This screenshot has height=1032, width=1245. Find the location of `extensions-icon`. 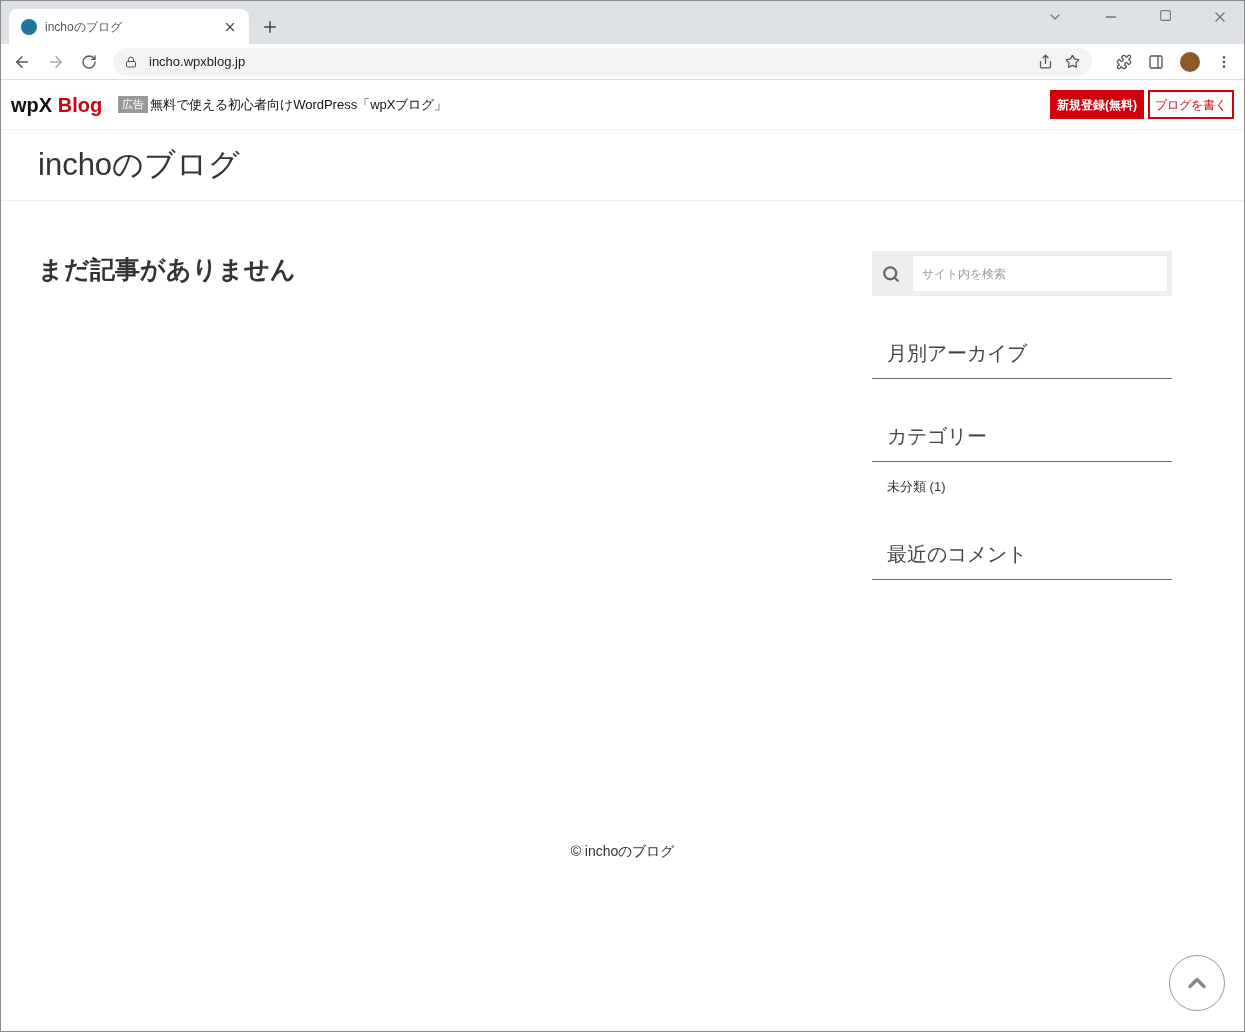

extensions-icon is located at coordinates (1124, 61).